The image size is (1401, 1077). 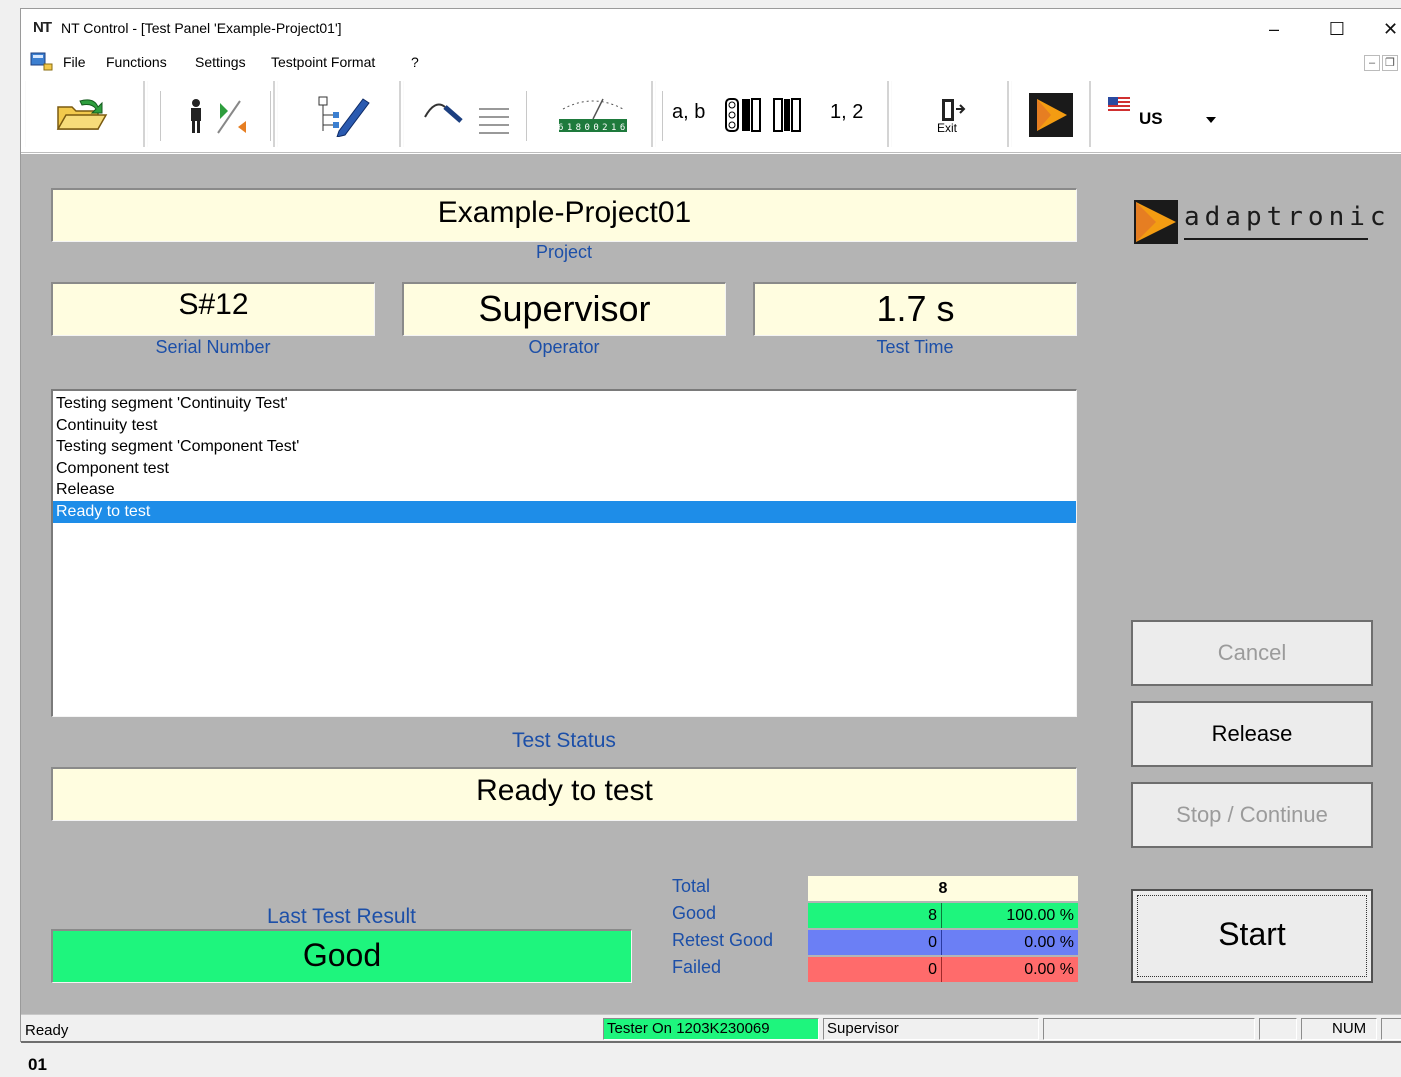 I want to click on log-line: Continuity test, so click(x=564, y=426).